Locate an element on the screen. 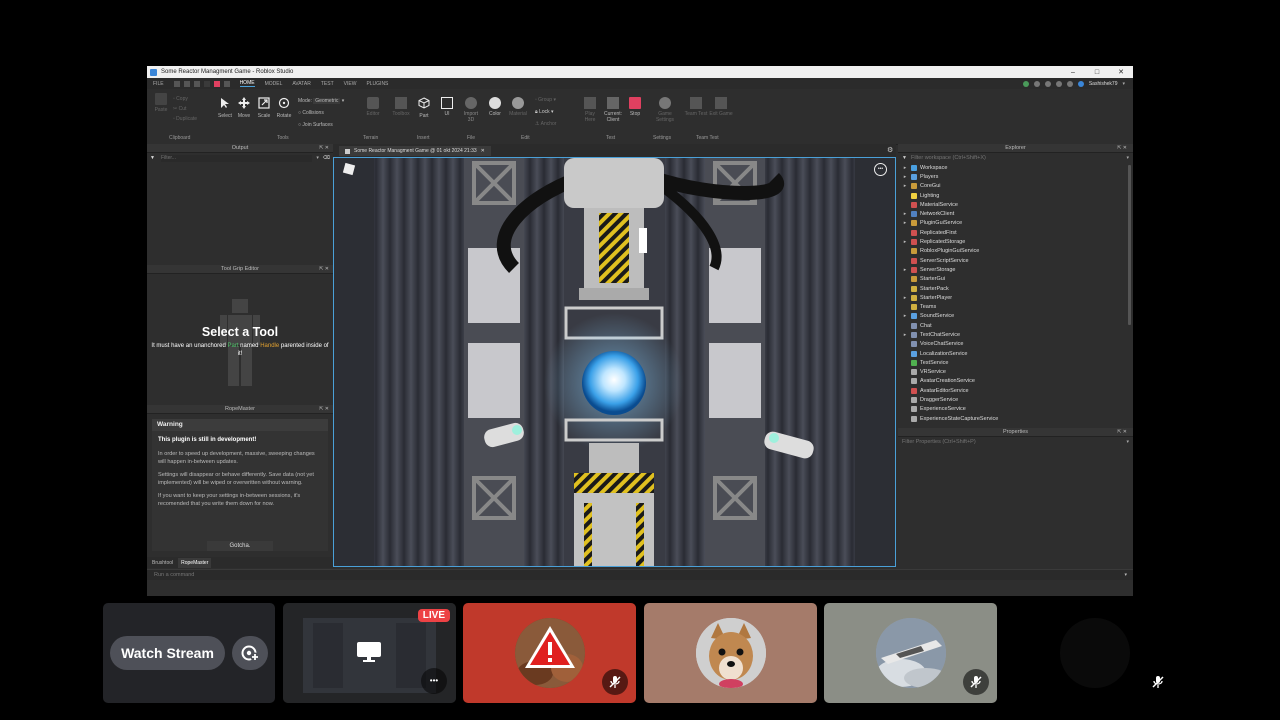 The width and height of the screenshot is (1280, 720). close-icon: ✕ is located at coordinates (1121, 72).